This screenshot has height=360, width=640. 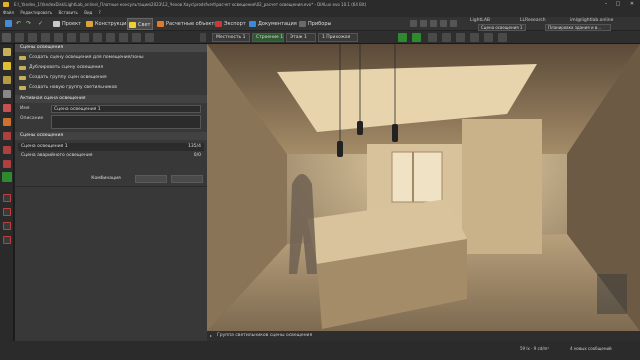 What do you see at coordinates (433, 23) in the screenshot?
I see `grid-icon` at bounding box center [433, 23].